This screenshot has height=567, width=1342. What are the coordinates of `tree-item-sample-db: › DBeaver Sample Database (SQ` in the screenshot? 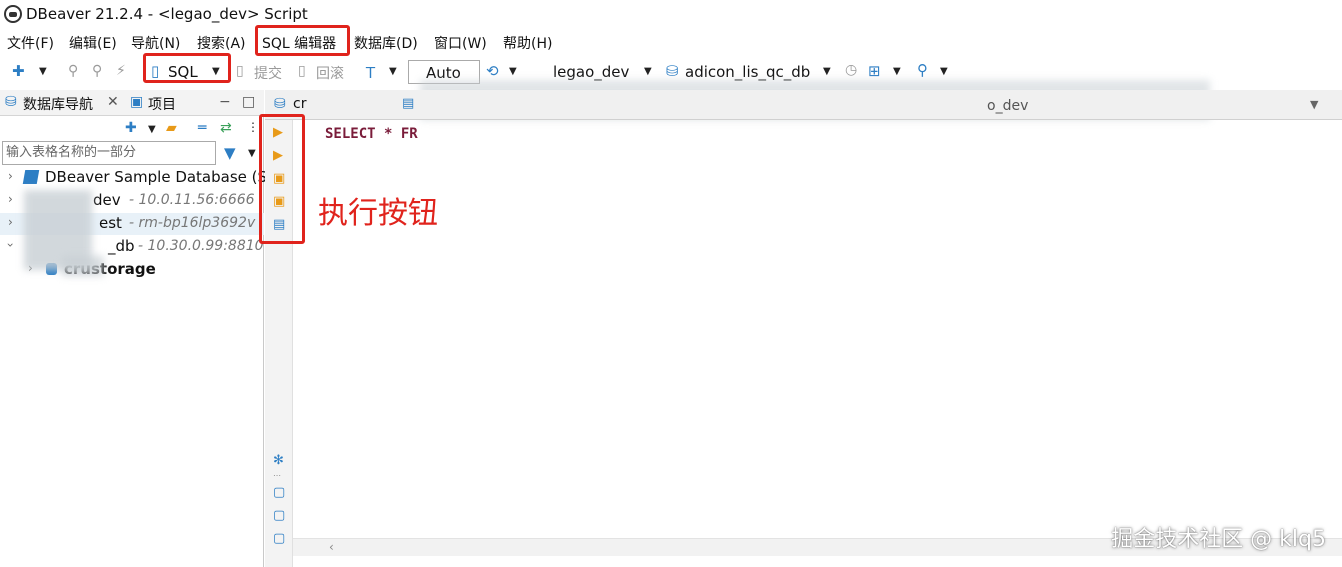 It's located at (139, 178).